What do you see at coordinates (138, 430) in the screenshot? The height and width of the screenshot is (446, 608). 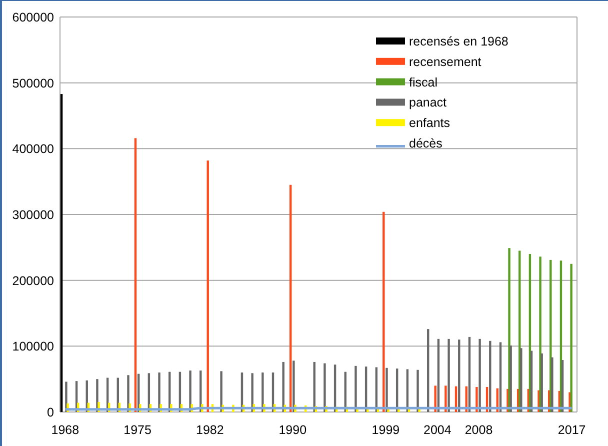 I see `axis-label: 1975` at bounding box center [138, 430].